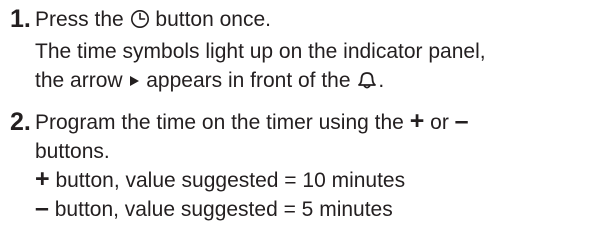 The image size is (608, 241). Describe the element at coordinates (439, 122) in the screenshot. I see `step-text: or` at that location.